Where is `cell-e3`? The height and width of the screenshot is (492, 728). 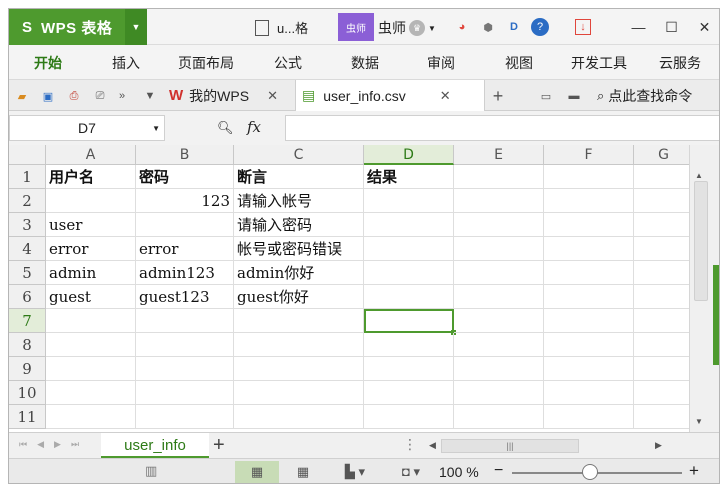 cell-e3 is located at coordinates (499, 225).